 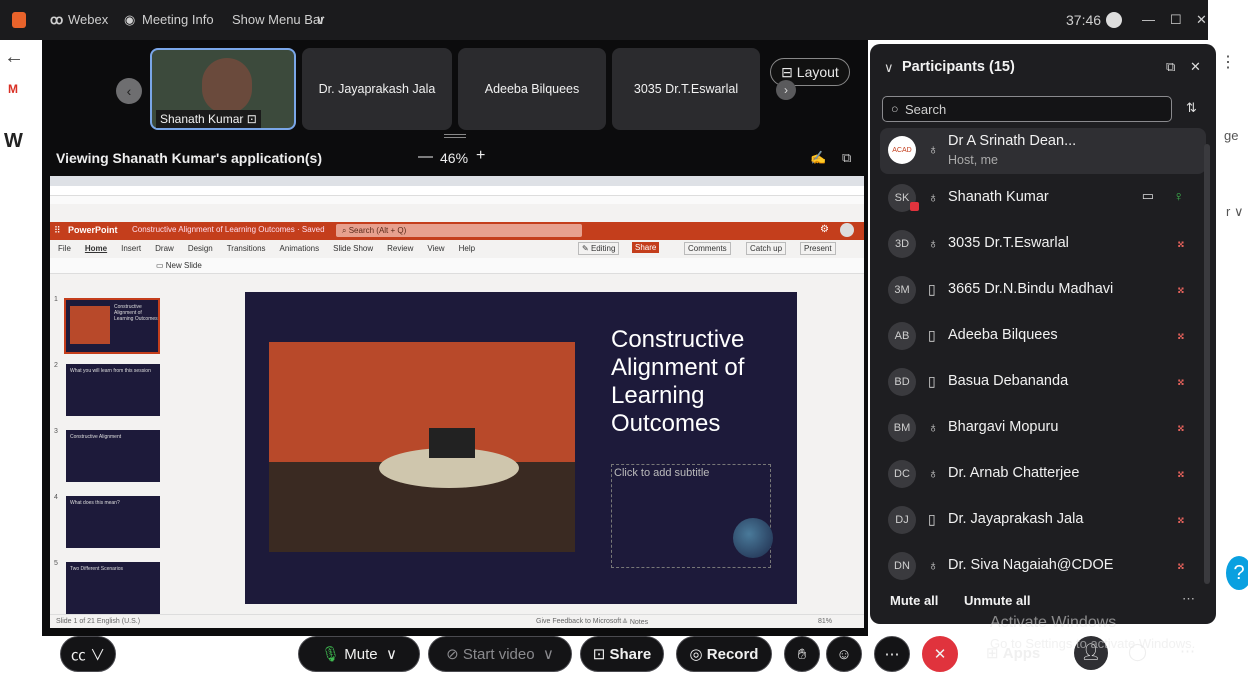 I want to click on participant-role: Host, me, so click(x=973, y=160).